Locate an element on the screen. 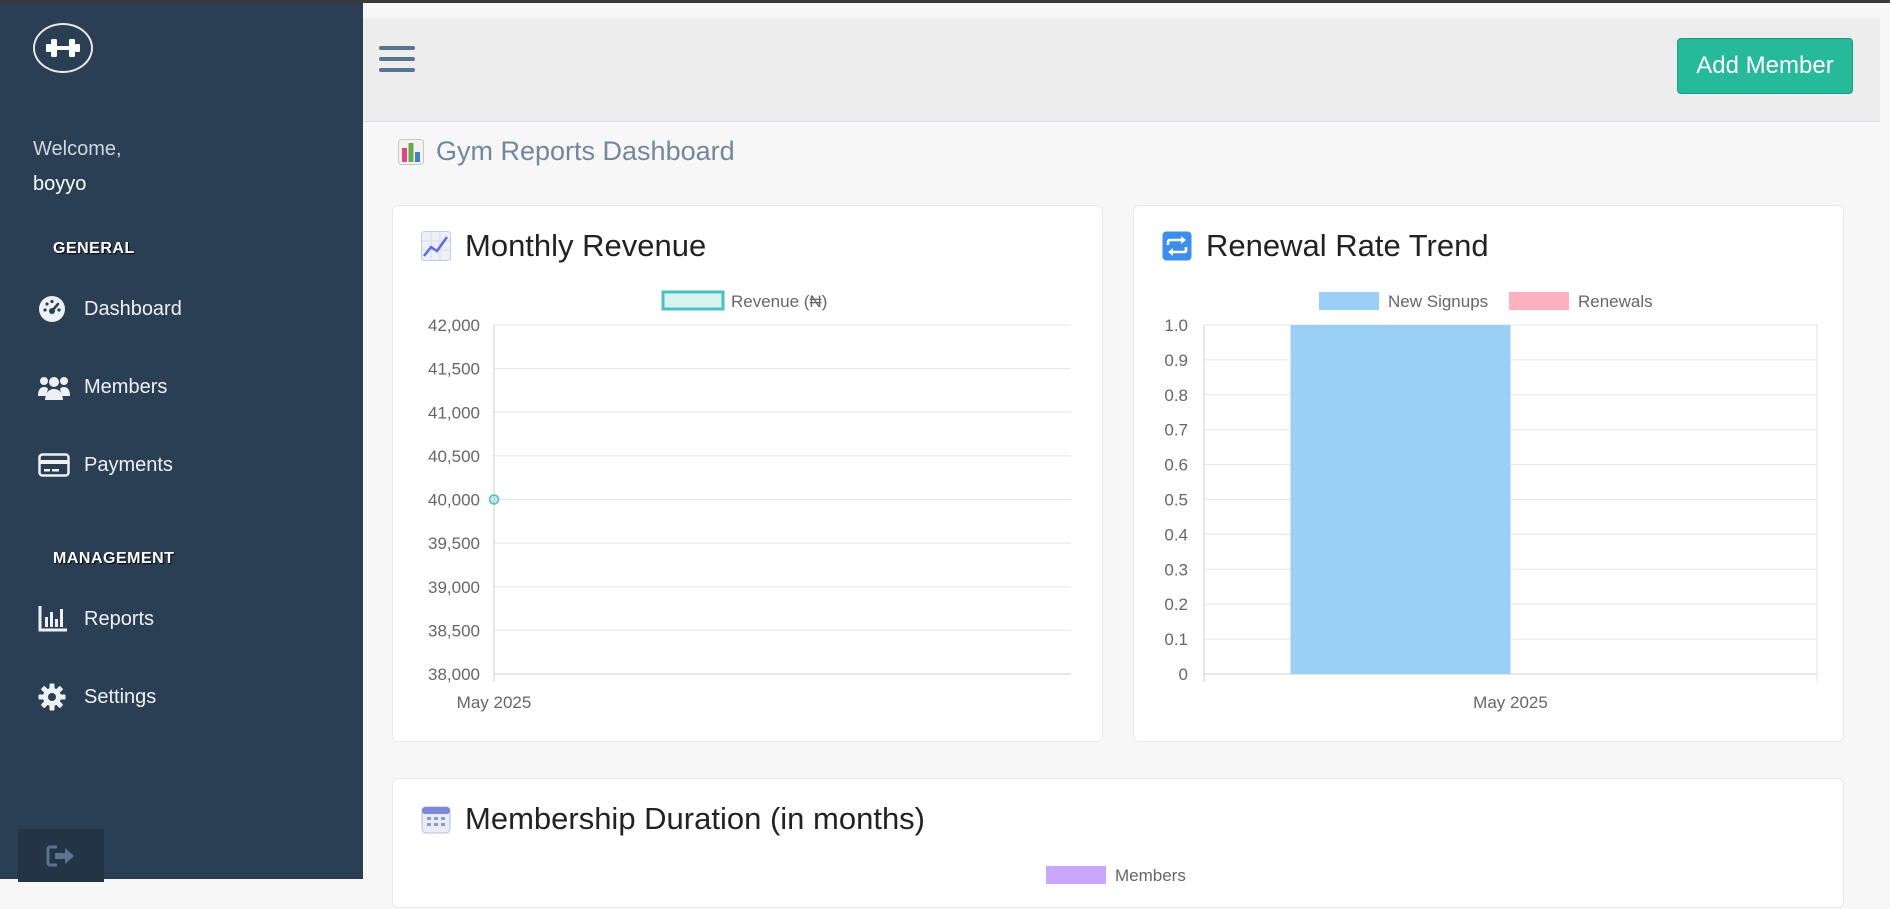 The image size is (1890, 909). window-top-border is located at coordinates (945, 1).